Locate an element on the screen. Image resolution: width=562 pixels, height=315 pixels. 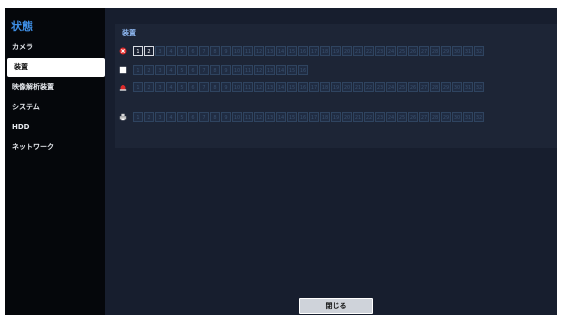
printer-icon is located at coordinates (123, 117).